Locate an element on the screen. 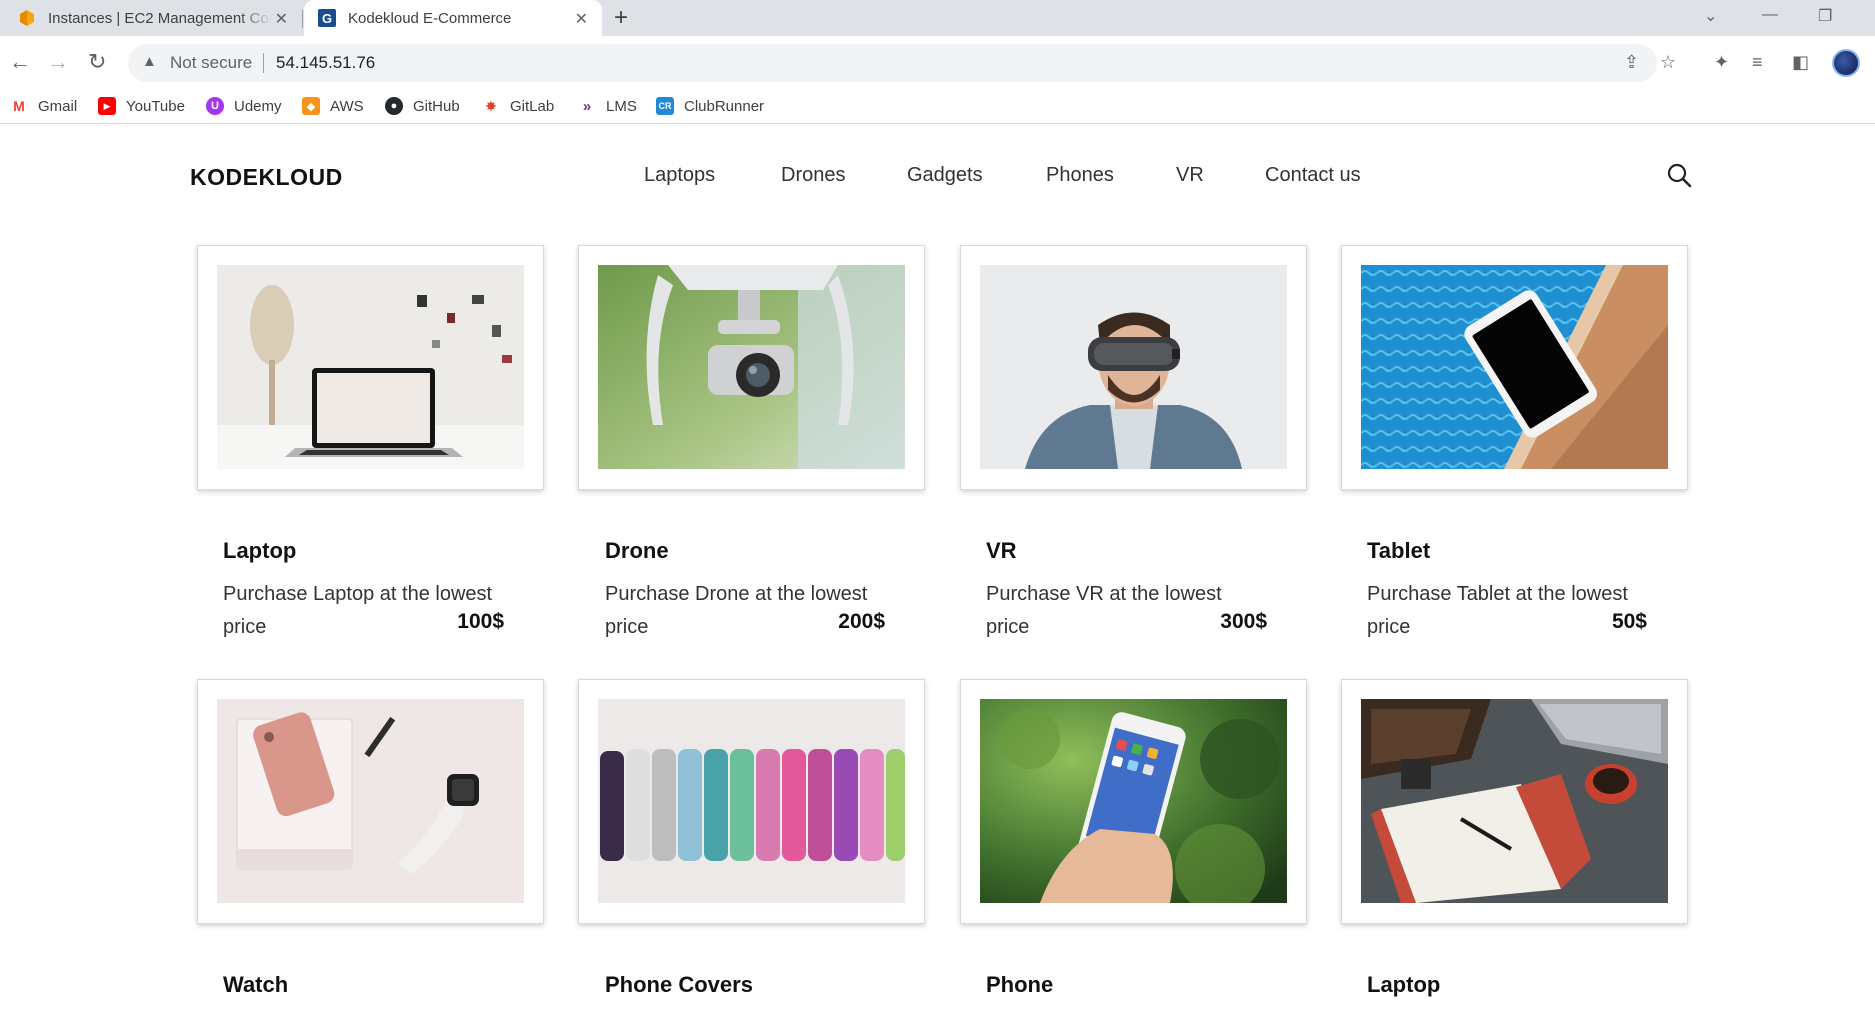 The height and width of the screenshot is (1013, 1875). bookmark-gmail: M Gmail is located at coordinates (43, 106).